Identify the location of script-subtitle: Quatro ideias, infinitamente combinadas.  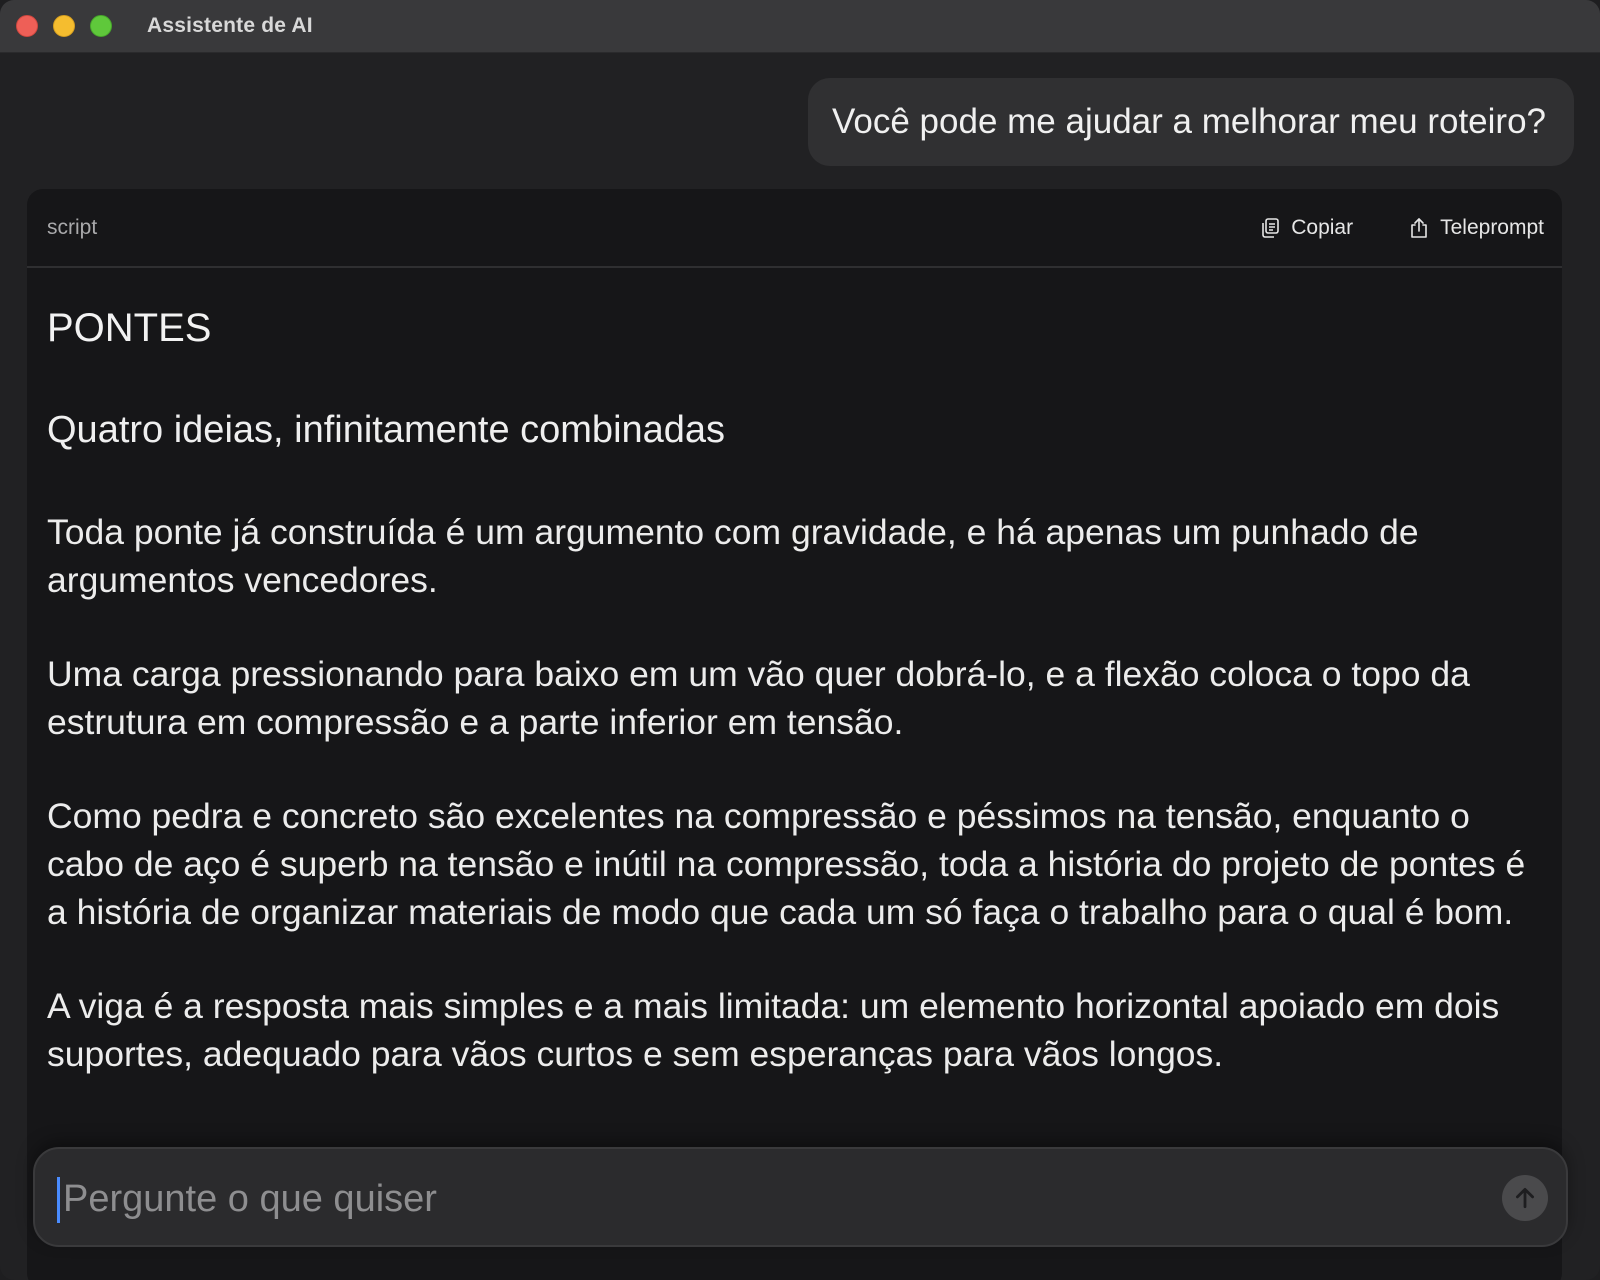
(386, 430).